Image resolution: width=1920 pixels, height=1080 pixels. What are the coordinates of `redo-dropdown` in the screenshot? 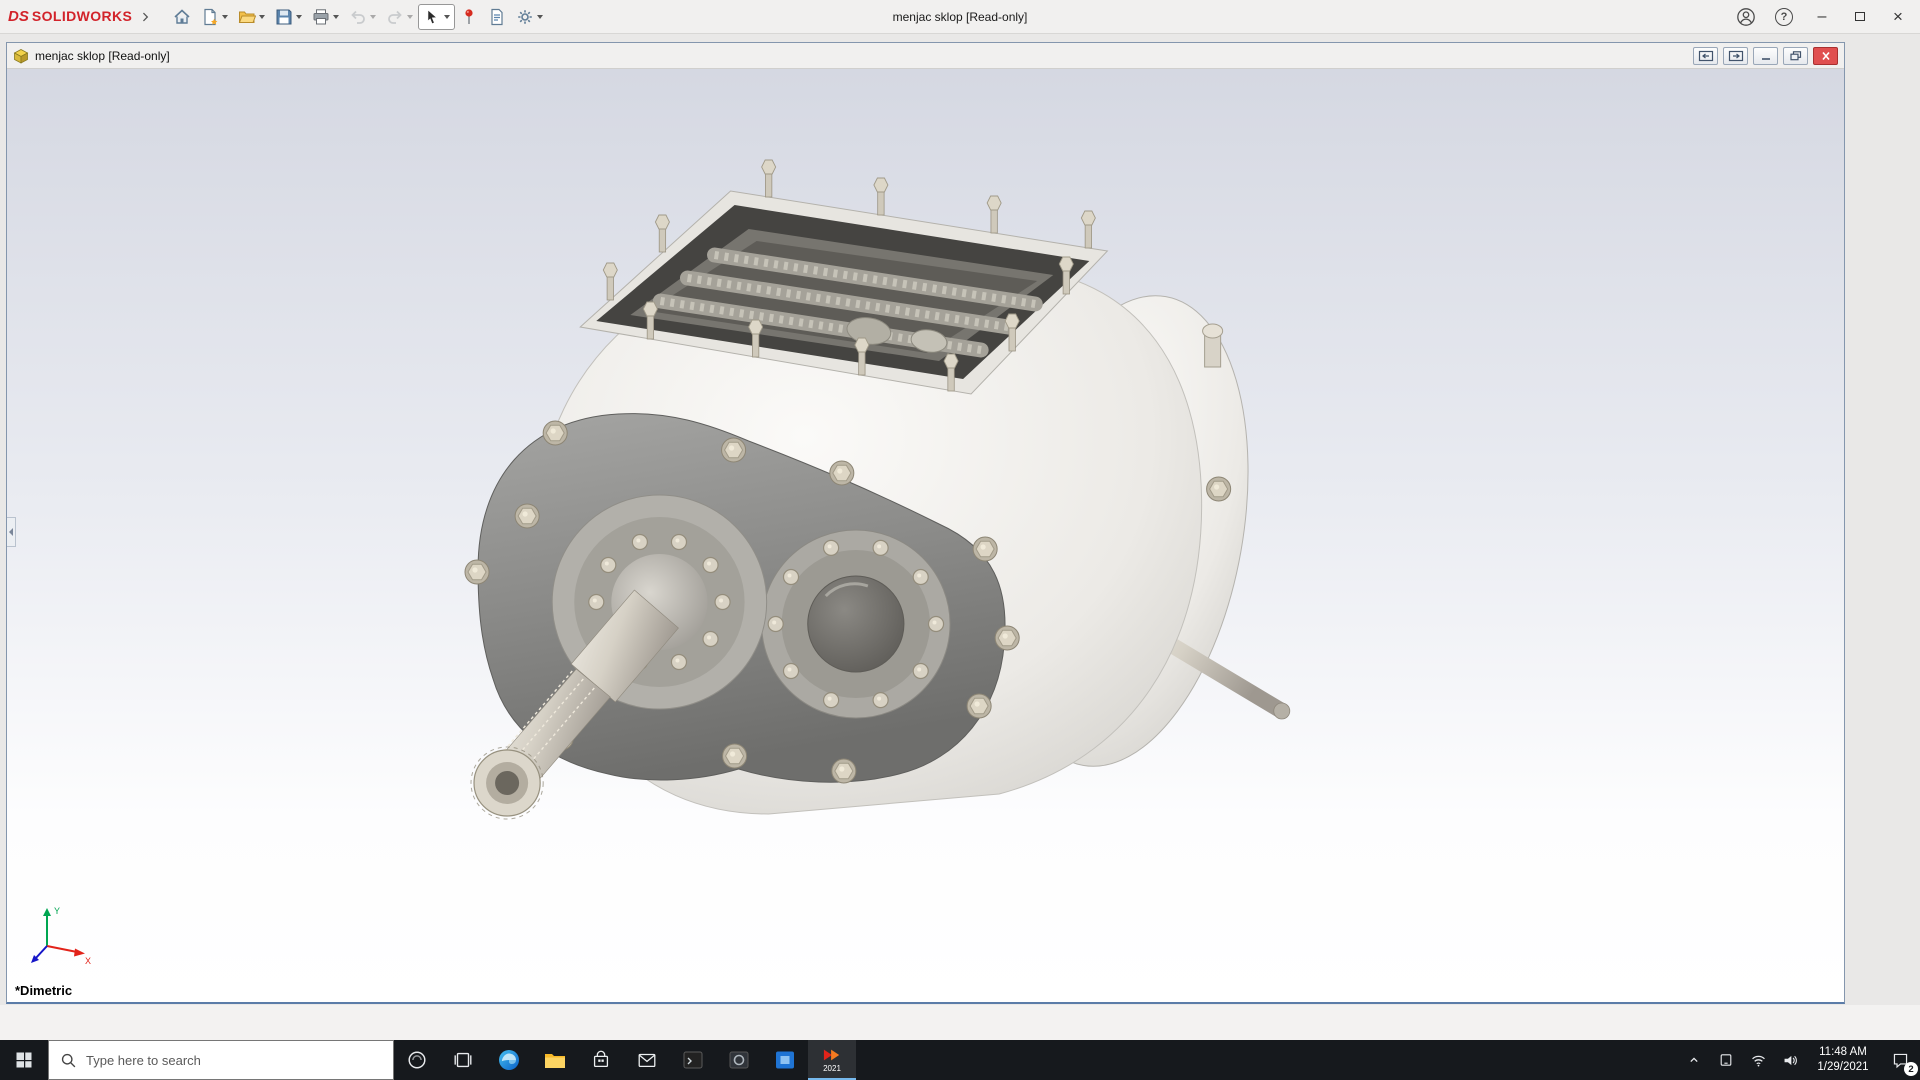 It's located at (410, 16).